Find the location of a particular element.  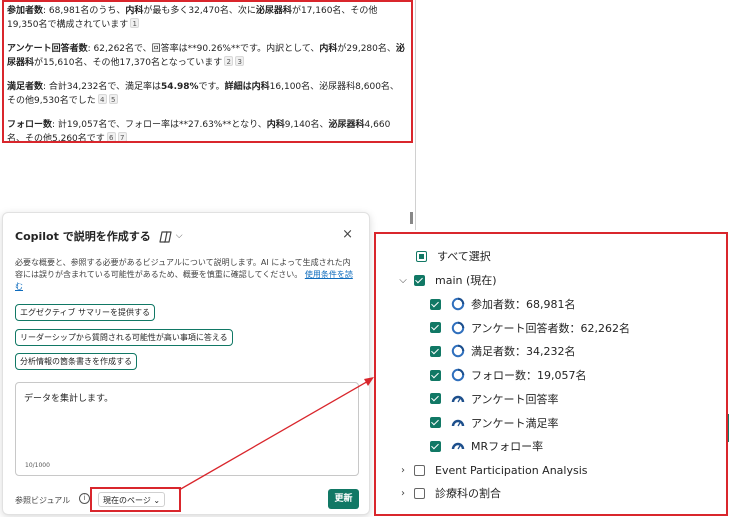

prompt-input-value: データを集計します。 is located at coordinates (187, 397).